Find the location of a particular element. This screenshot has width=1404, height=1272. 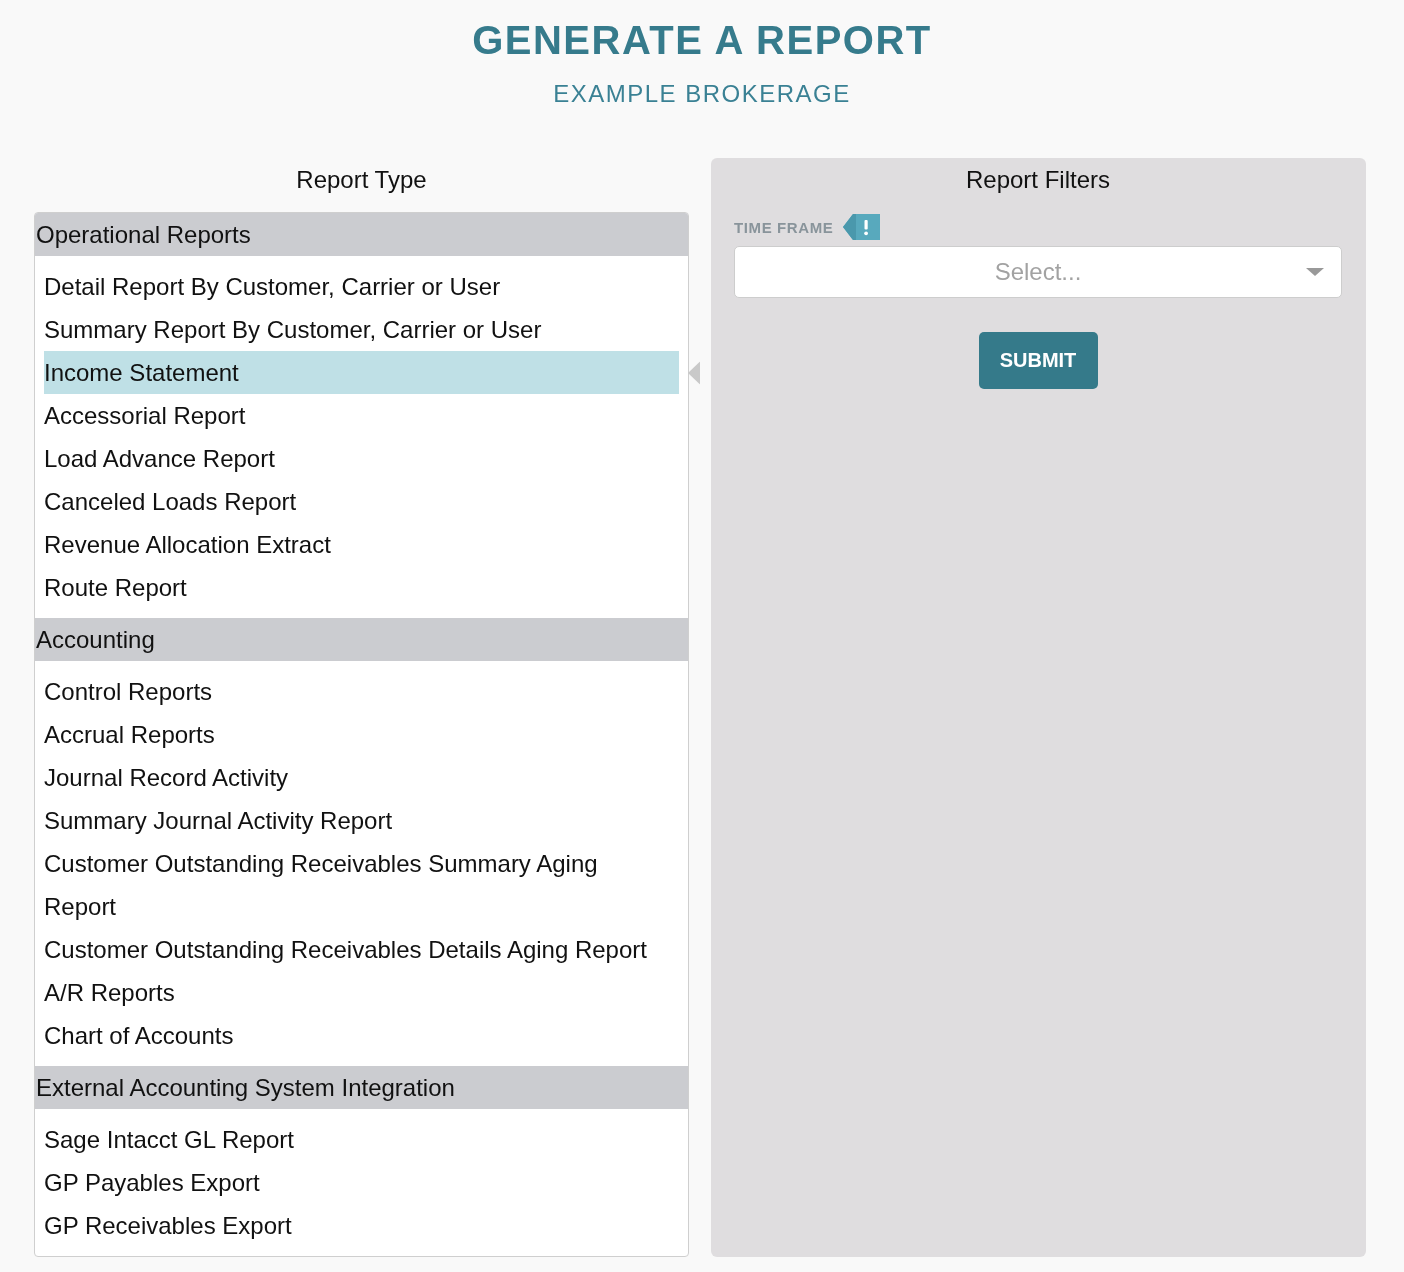

group-header: Operational Reports is located at coordinates (361, 234).